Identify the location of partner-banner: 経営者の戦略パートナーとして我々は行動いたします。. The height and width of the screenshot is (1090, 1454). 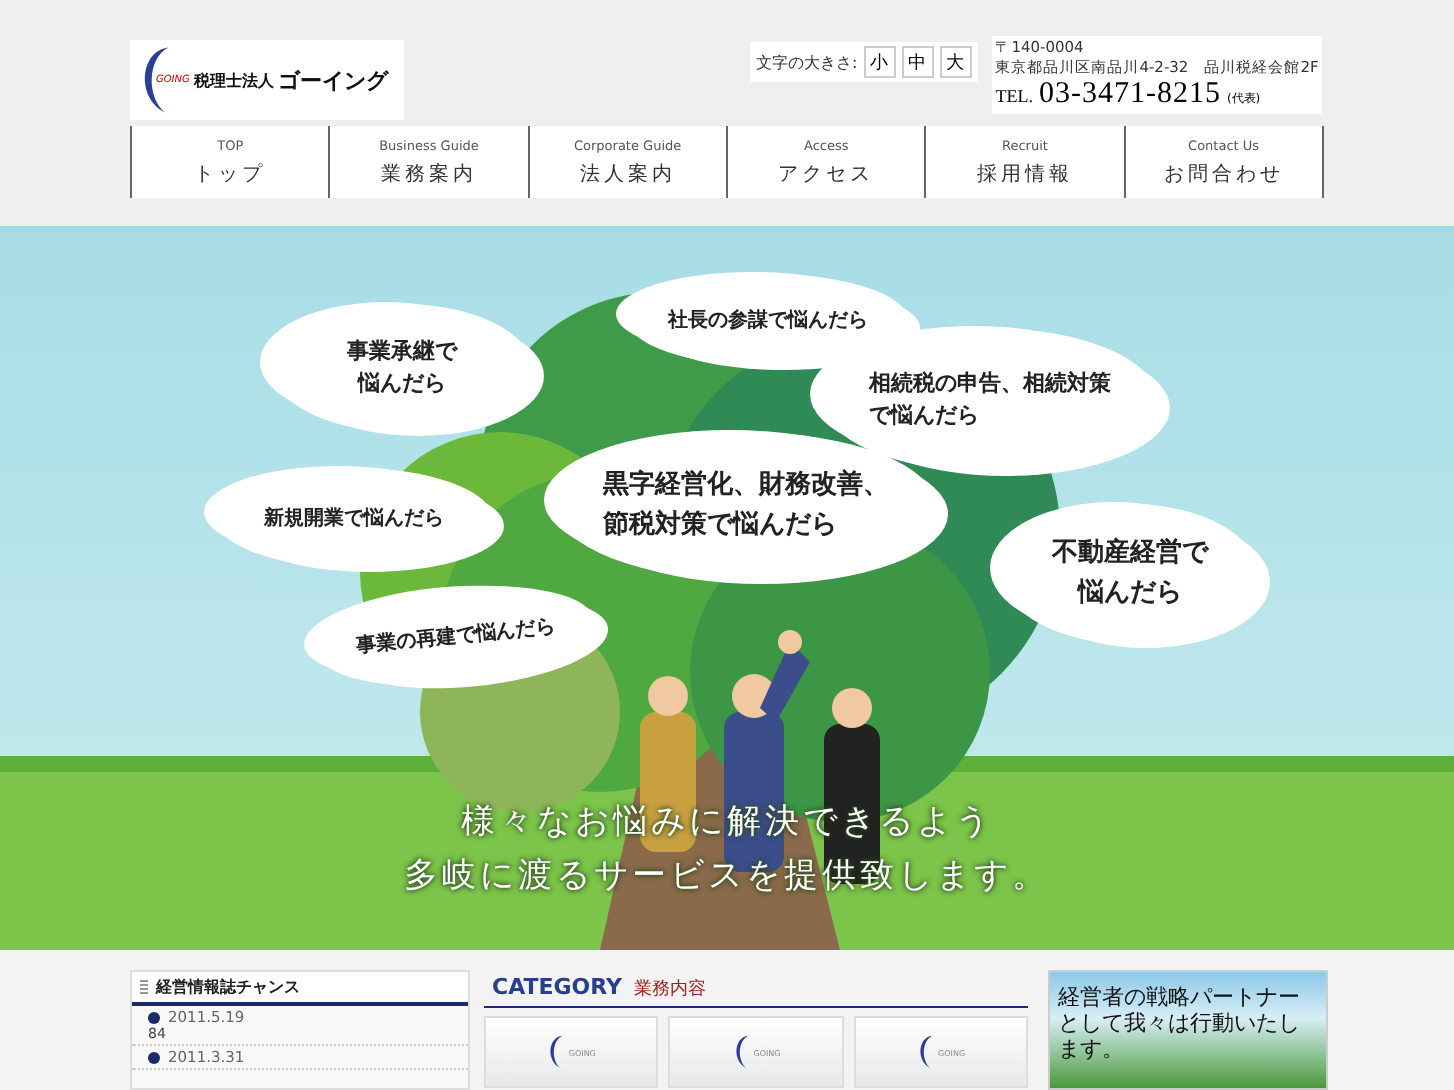
(1188, 1030).